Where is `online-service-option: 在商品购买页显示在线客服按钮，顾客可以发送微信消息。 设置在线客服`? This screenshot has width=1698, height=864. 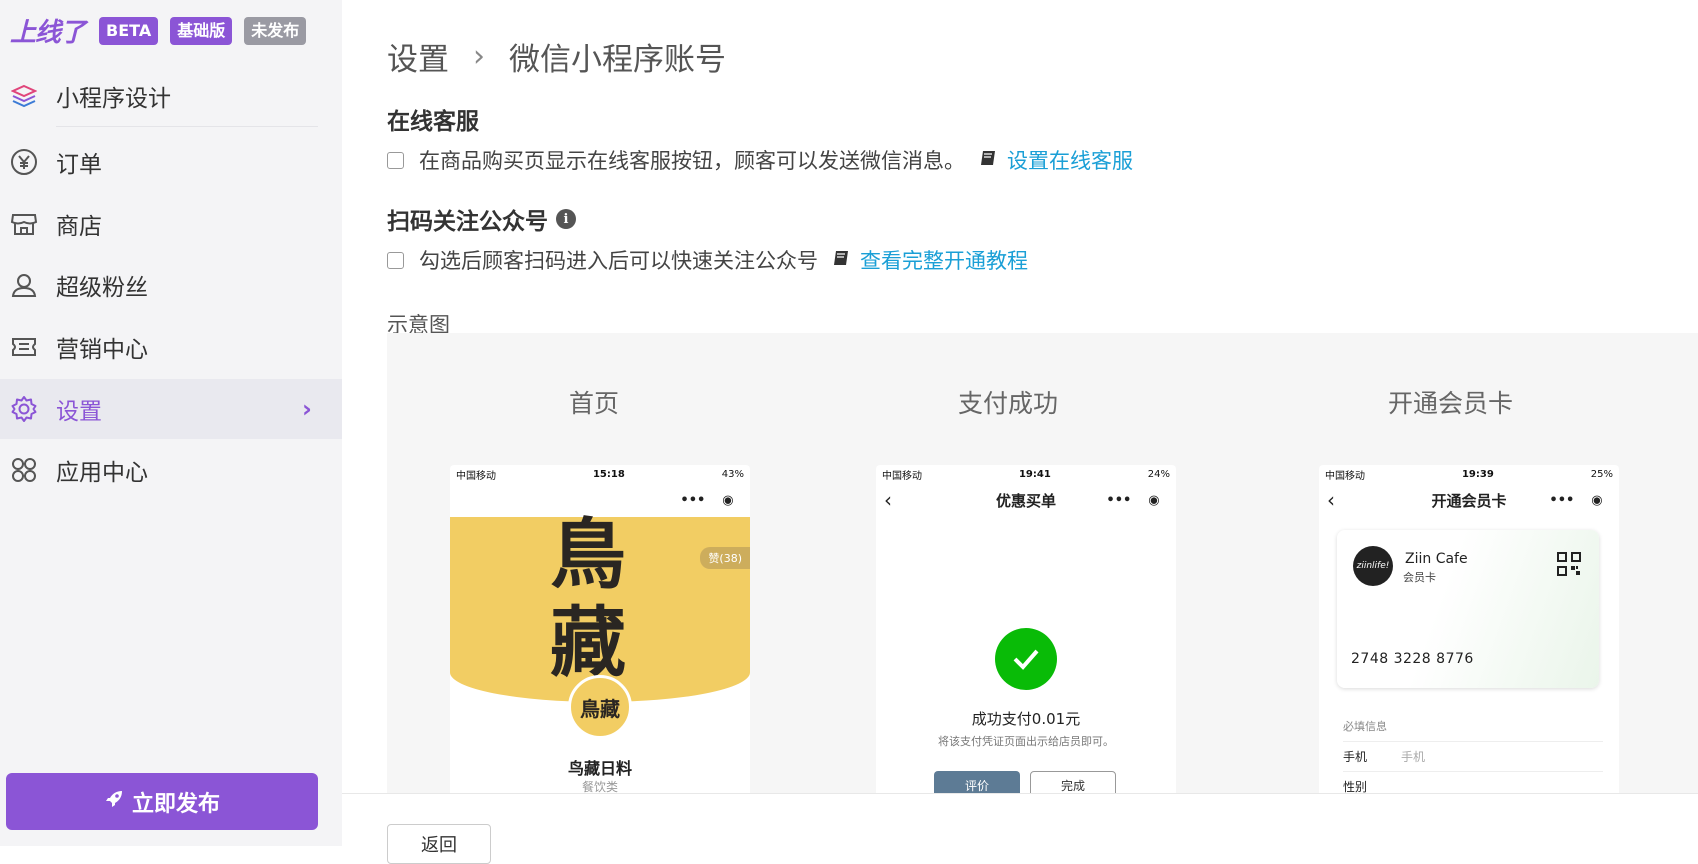
online-service-option: 在商品购买页显示在线客服按钮，顾客可以发送微信消息。 设置在线客服 is located at coordinates (760, 160).